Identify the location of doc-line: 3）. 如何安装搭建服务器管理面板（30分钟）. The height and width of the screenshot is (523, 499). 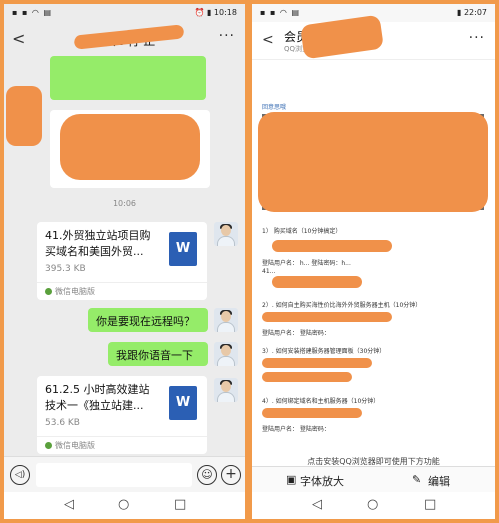
(324, 351).